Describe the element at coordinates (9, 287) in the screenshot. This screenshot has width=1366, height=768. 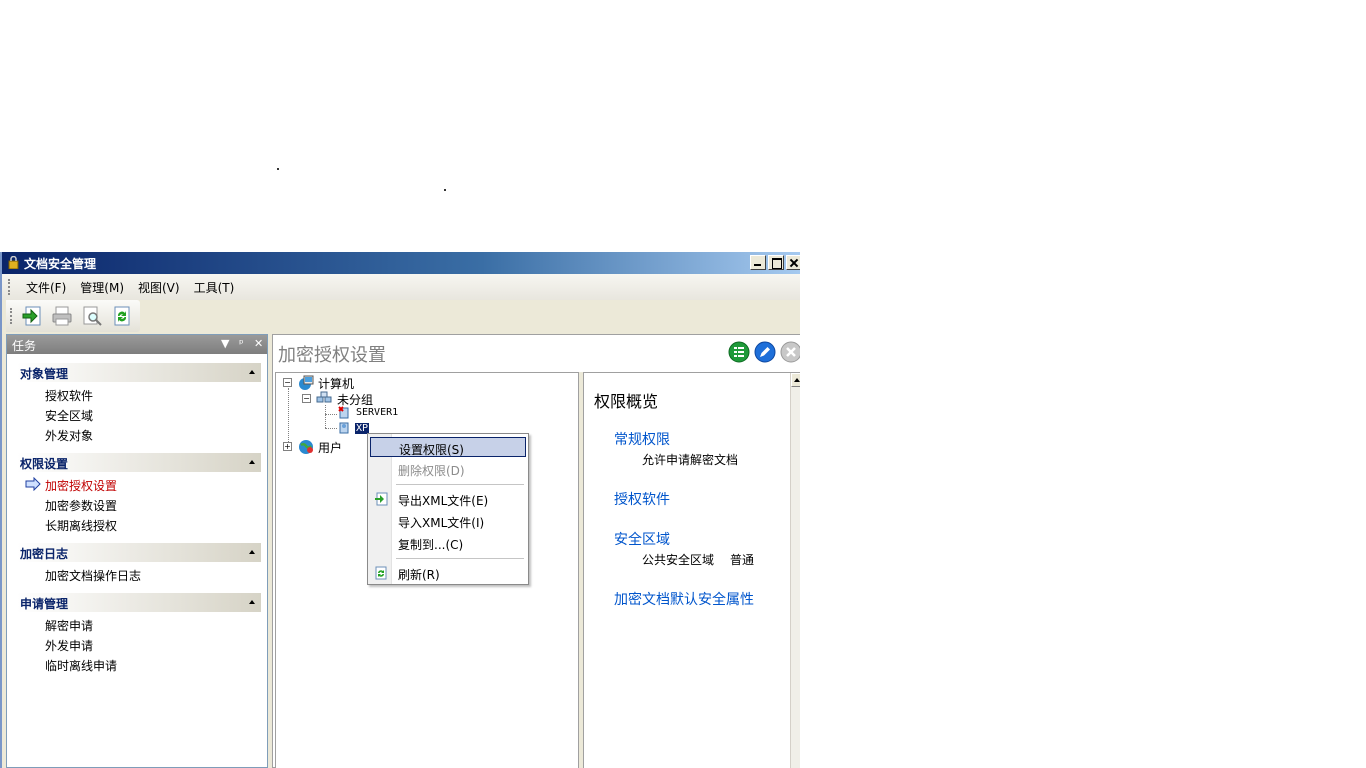
I see `menubar-grip` at that location.